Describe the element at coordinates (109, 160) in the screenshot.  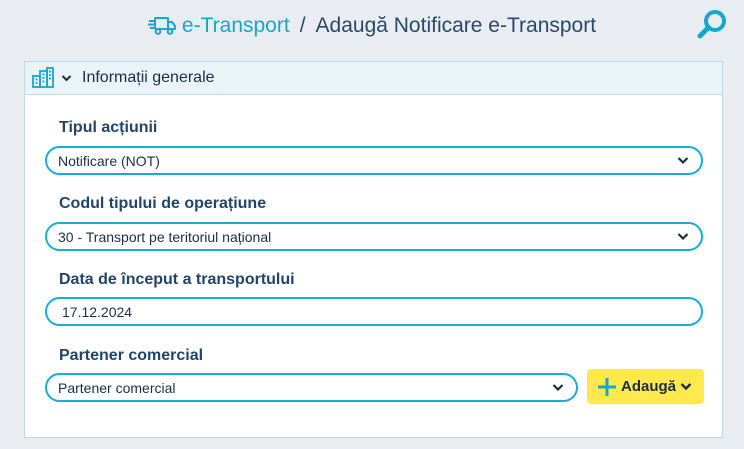
I see `action-type-value: Notificare (NOT)` at that location.